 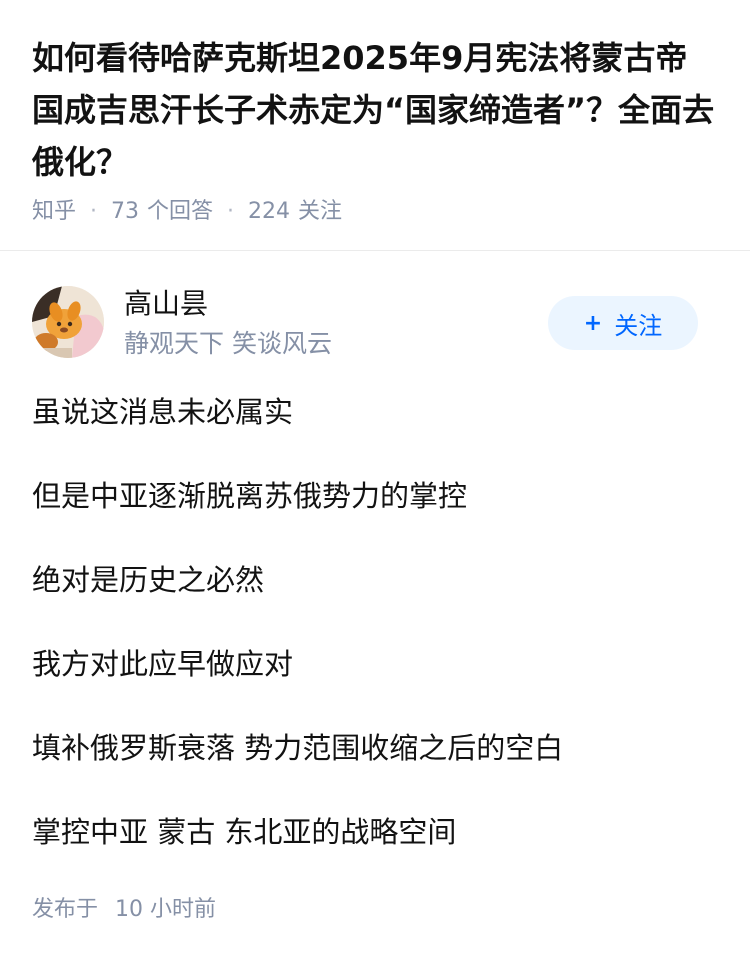 What do you see at coordinates (375, 250) in the screenshot?
I see `section-divider` at bounding box center [375, 250].